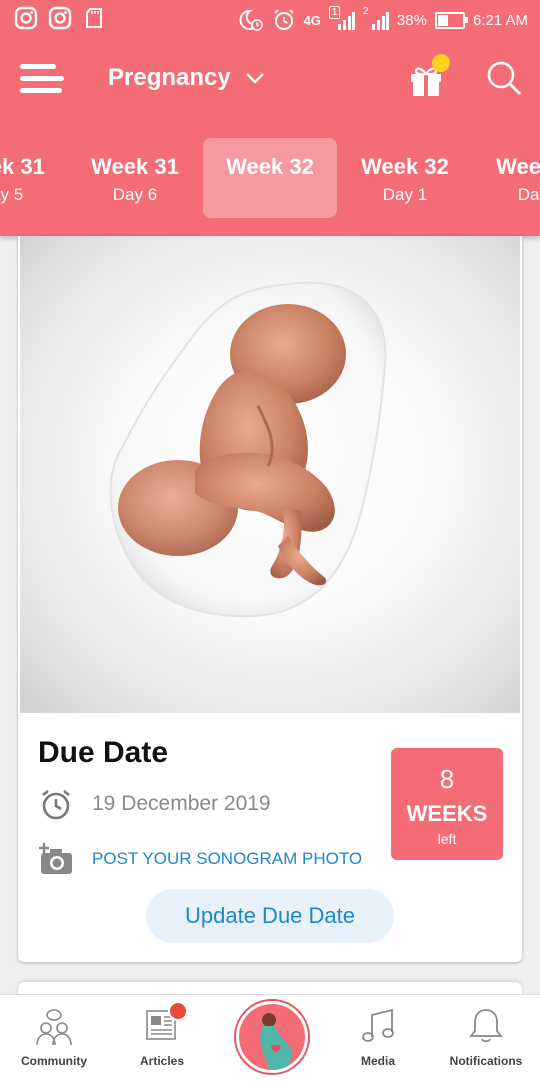 This screenshot has width=540, height=1081. I want to click on search-icon, so click(504, 78).